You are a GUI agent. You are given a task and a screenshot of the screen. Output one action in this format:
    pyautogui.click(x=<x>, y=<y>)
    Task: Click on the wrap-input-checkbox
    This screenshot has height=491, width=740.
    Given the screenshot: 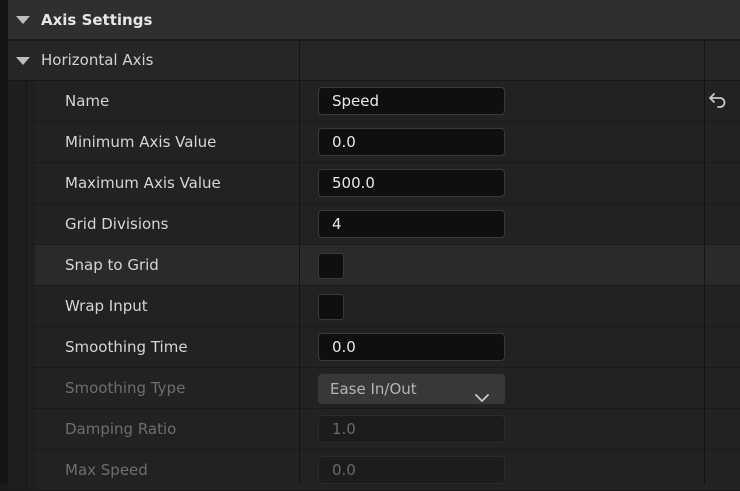 What is the action you would take?
    pyautogui.click(x=331, y=307)
    